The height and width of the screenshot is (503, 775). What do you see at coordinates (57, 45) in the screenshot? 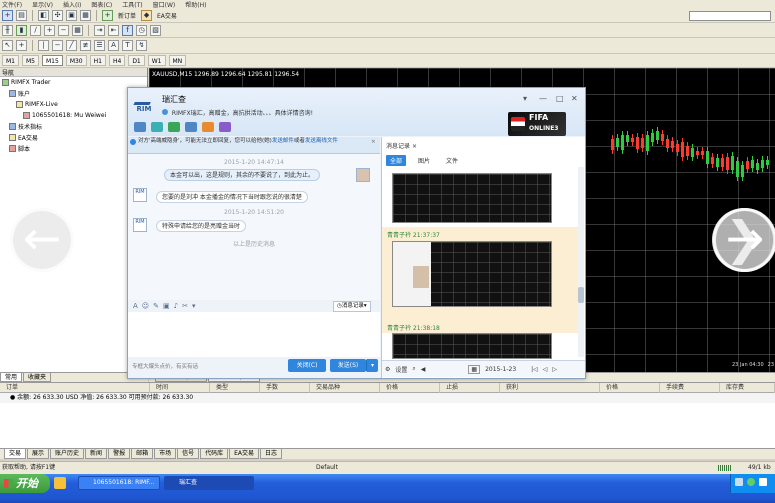
I see `horizontal-line-icon: −` at bounding box center [57, 45].